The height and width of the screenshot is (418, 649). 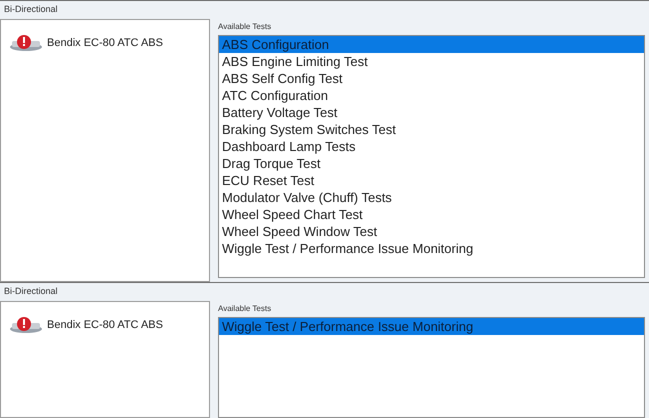 What do you see at coordinates (431, 95) in the screenshot?
I see `test-item: ATC Configuration` at bounding box center [431, 95].